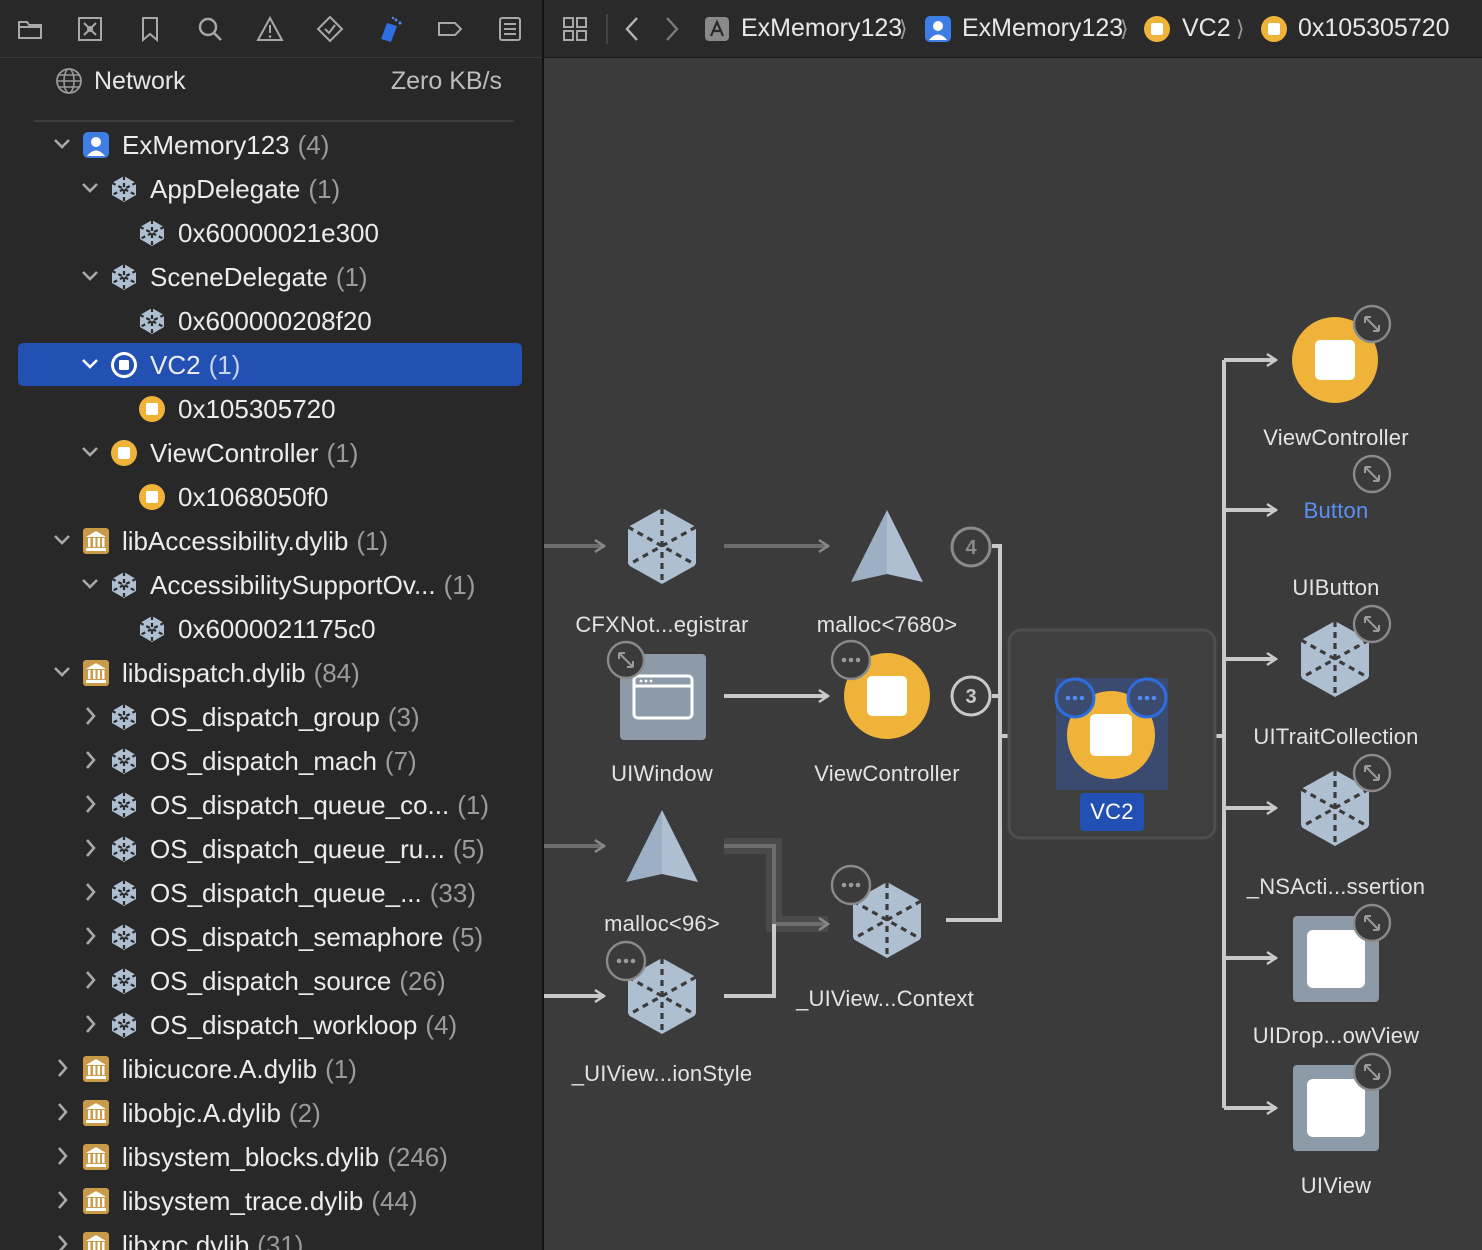  I want to click on tree-row: 0x60000021e300, so click(271, 233).